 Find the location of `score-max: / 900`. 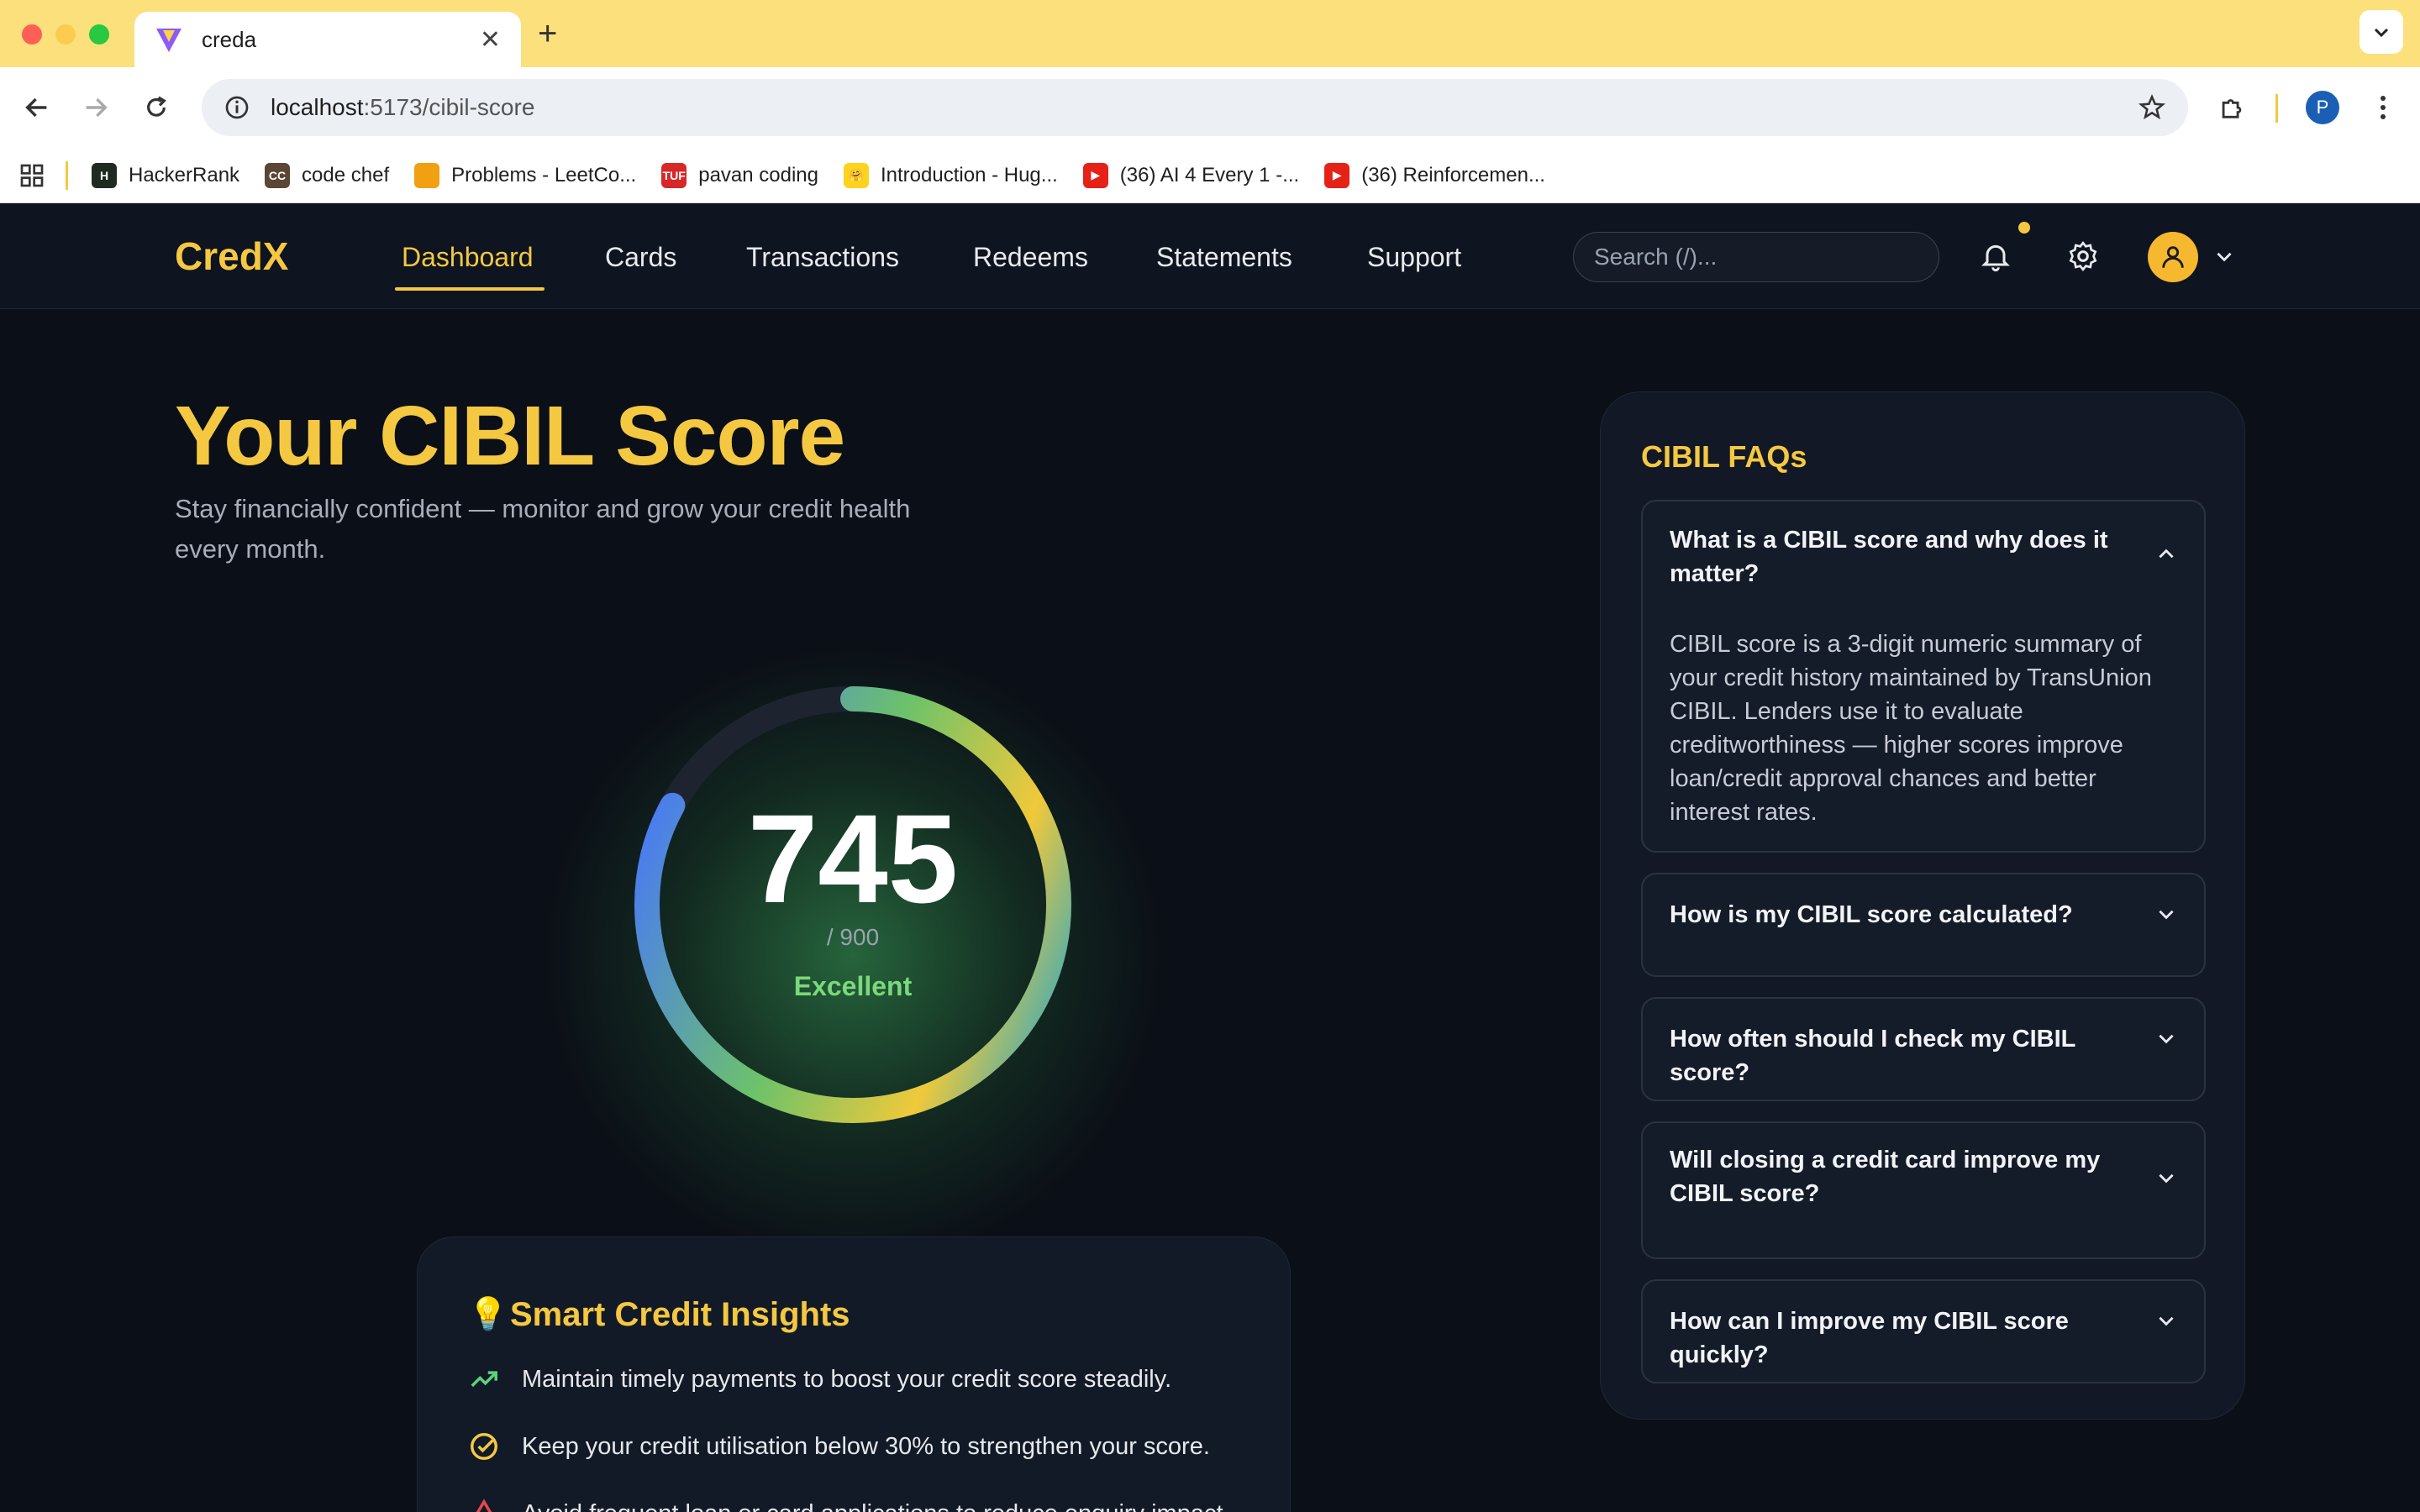

score-max: / 900 is located at coordinates (853, 937).